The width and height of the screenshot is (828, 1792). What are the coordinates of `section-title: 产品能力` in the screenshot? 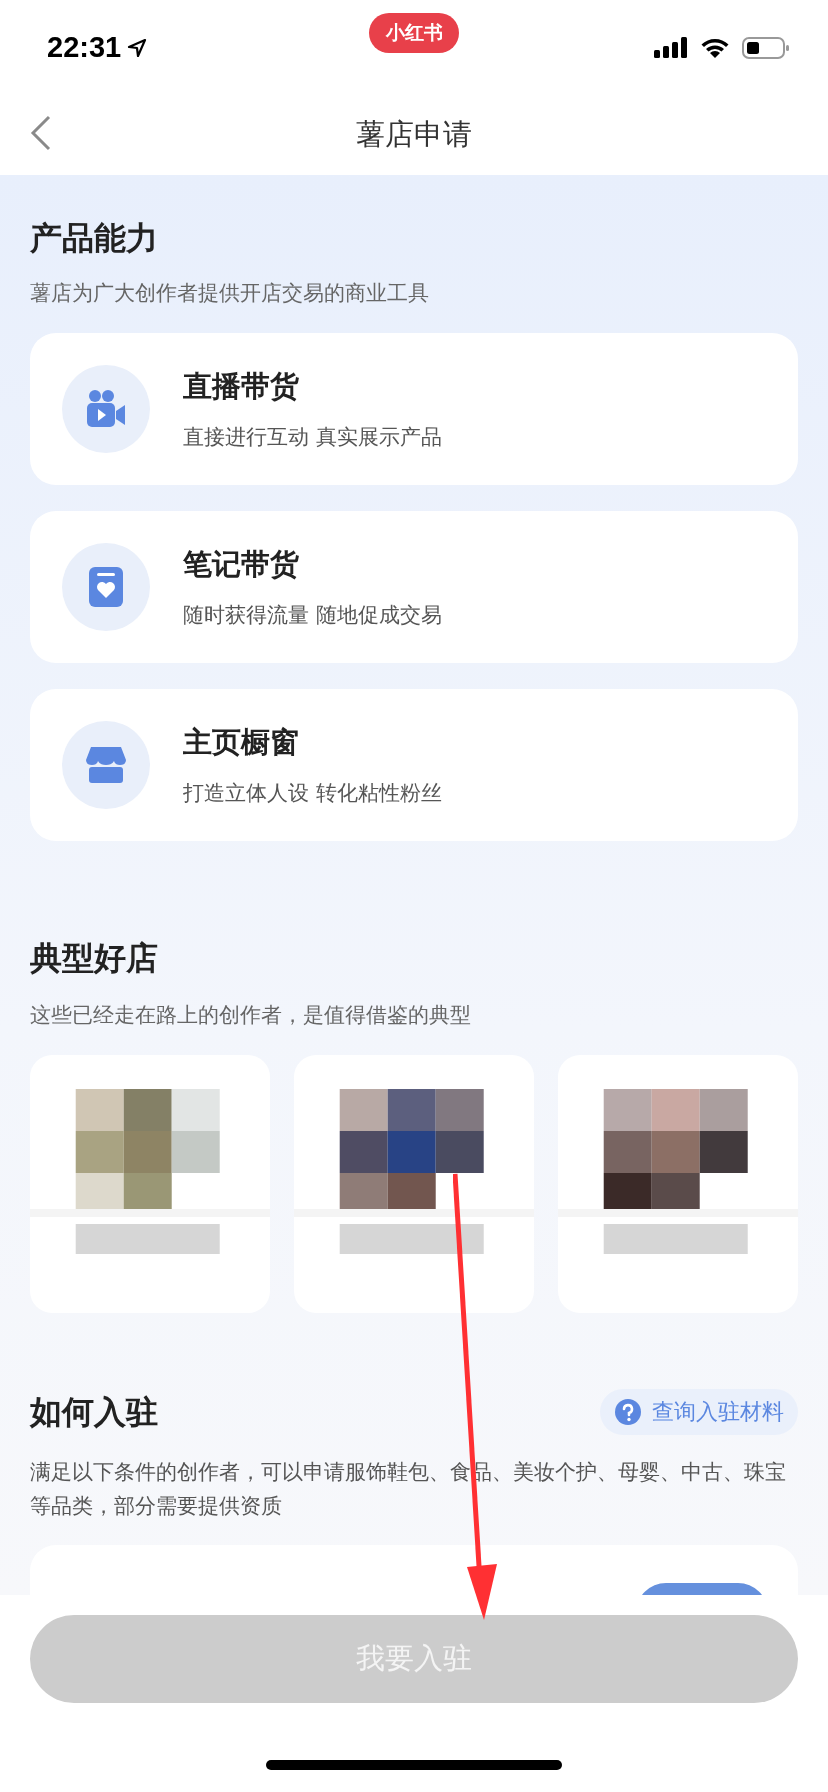 It's located at (94, 238).